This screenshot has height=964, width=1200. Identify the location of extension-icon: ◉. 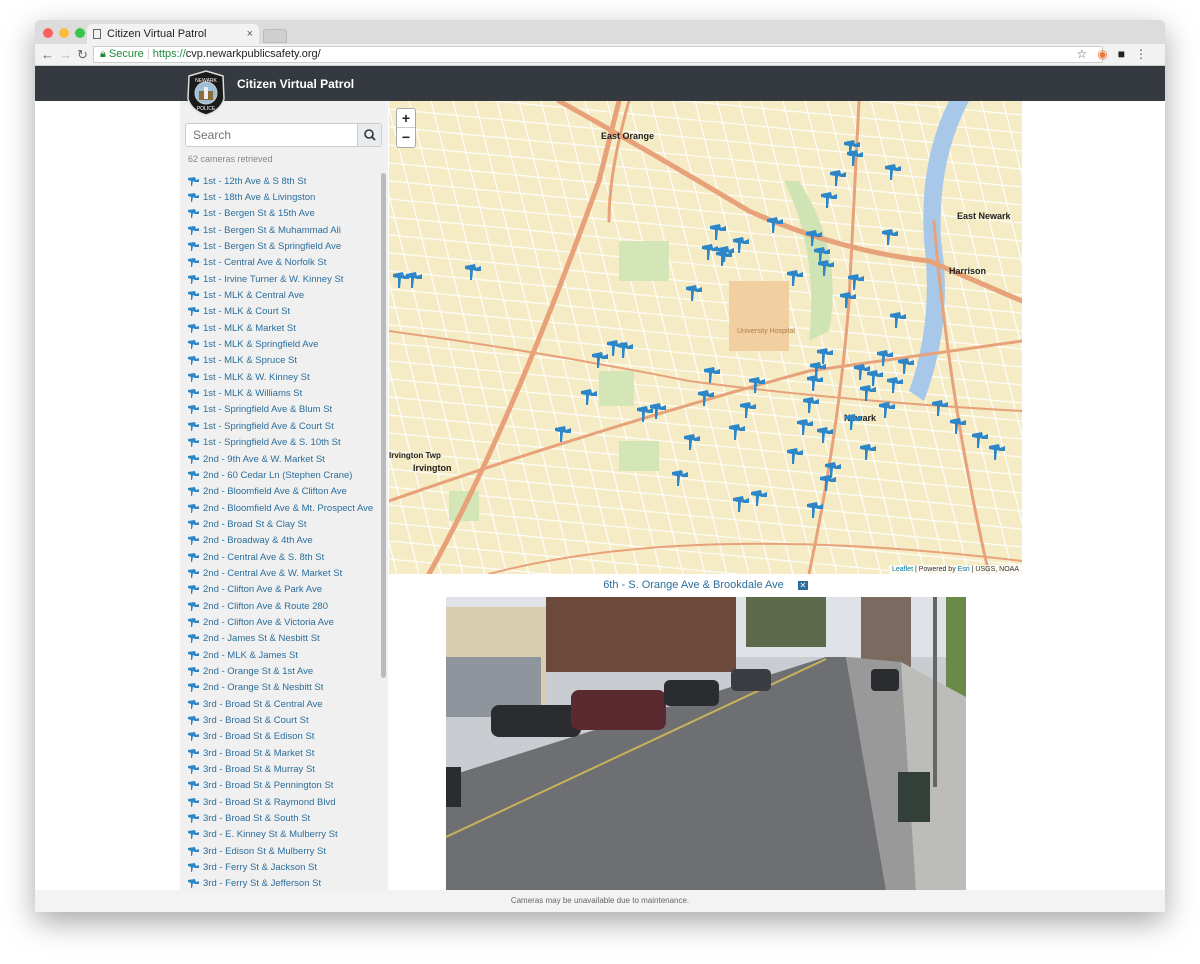
(1107, 54).